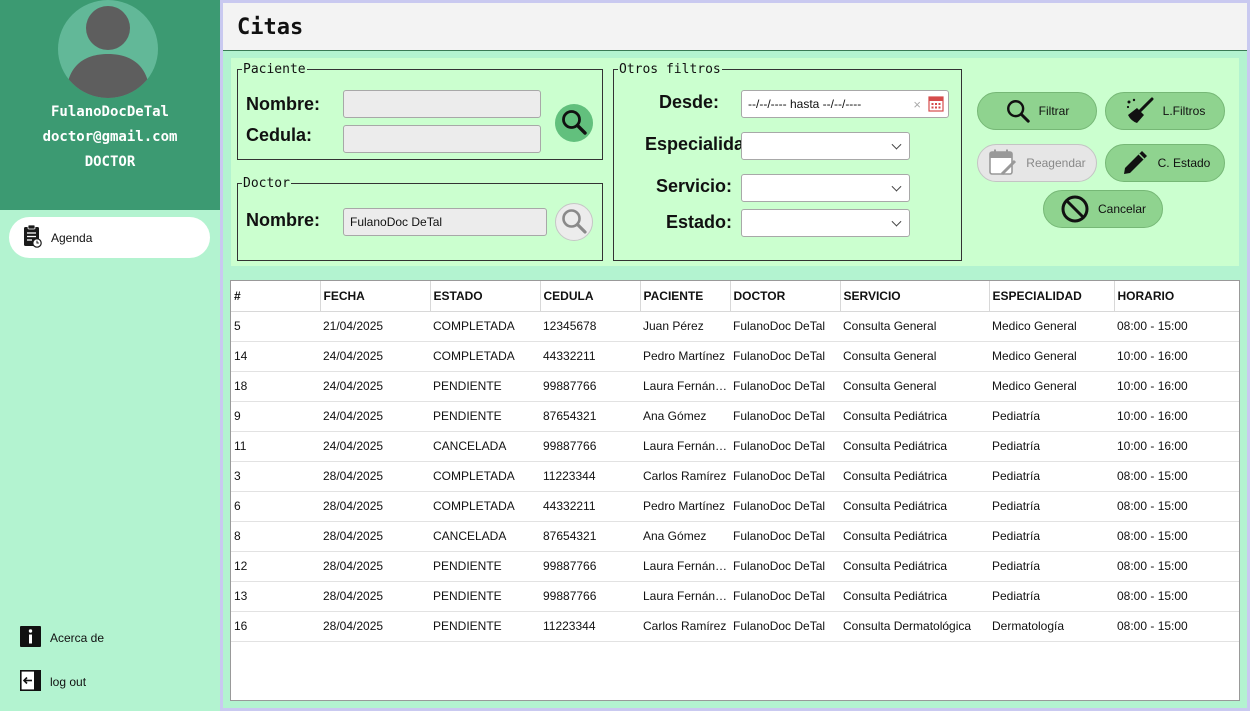 This screenshot has width=1250, height=711. Describe the element at coordinates (590, 506) in the screenshot. I see `table-cell: 44332211` at that location.